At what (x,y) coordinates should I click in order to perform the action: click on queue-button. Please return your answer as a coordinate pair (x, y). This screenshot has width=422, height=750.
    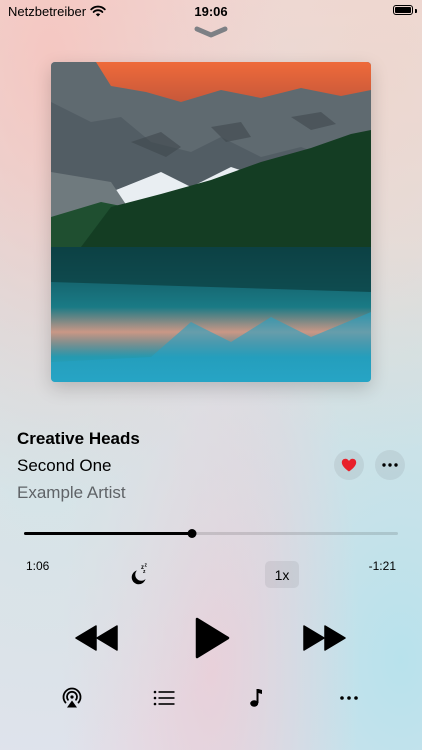
    Looking at the image, I should click on (164, 698).